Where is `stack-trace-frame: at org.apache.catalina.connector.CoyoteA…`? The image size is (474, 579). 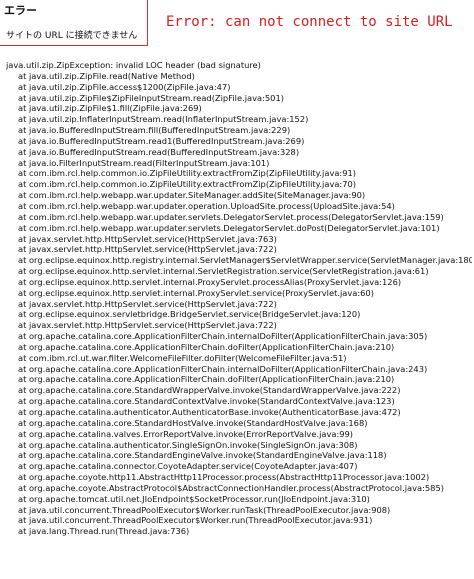 stack-trace-frame: at org.apache.catalina.connector.CoyoteA… is located at coordinates (188, 466).